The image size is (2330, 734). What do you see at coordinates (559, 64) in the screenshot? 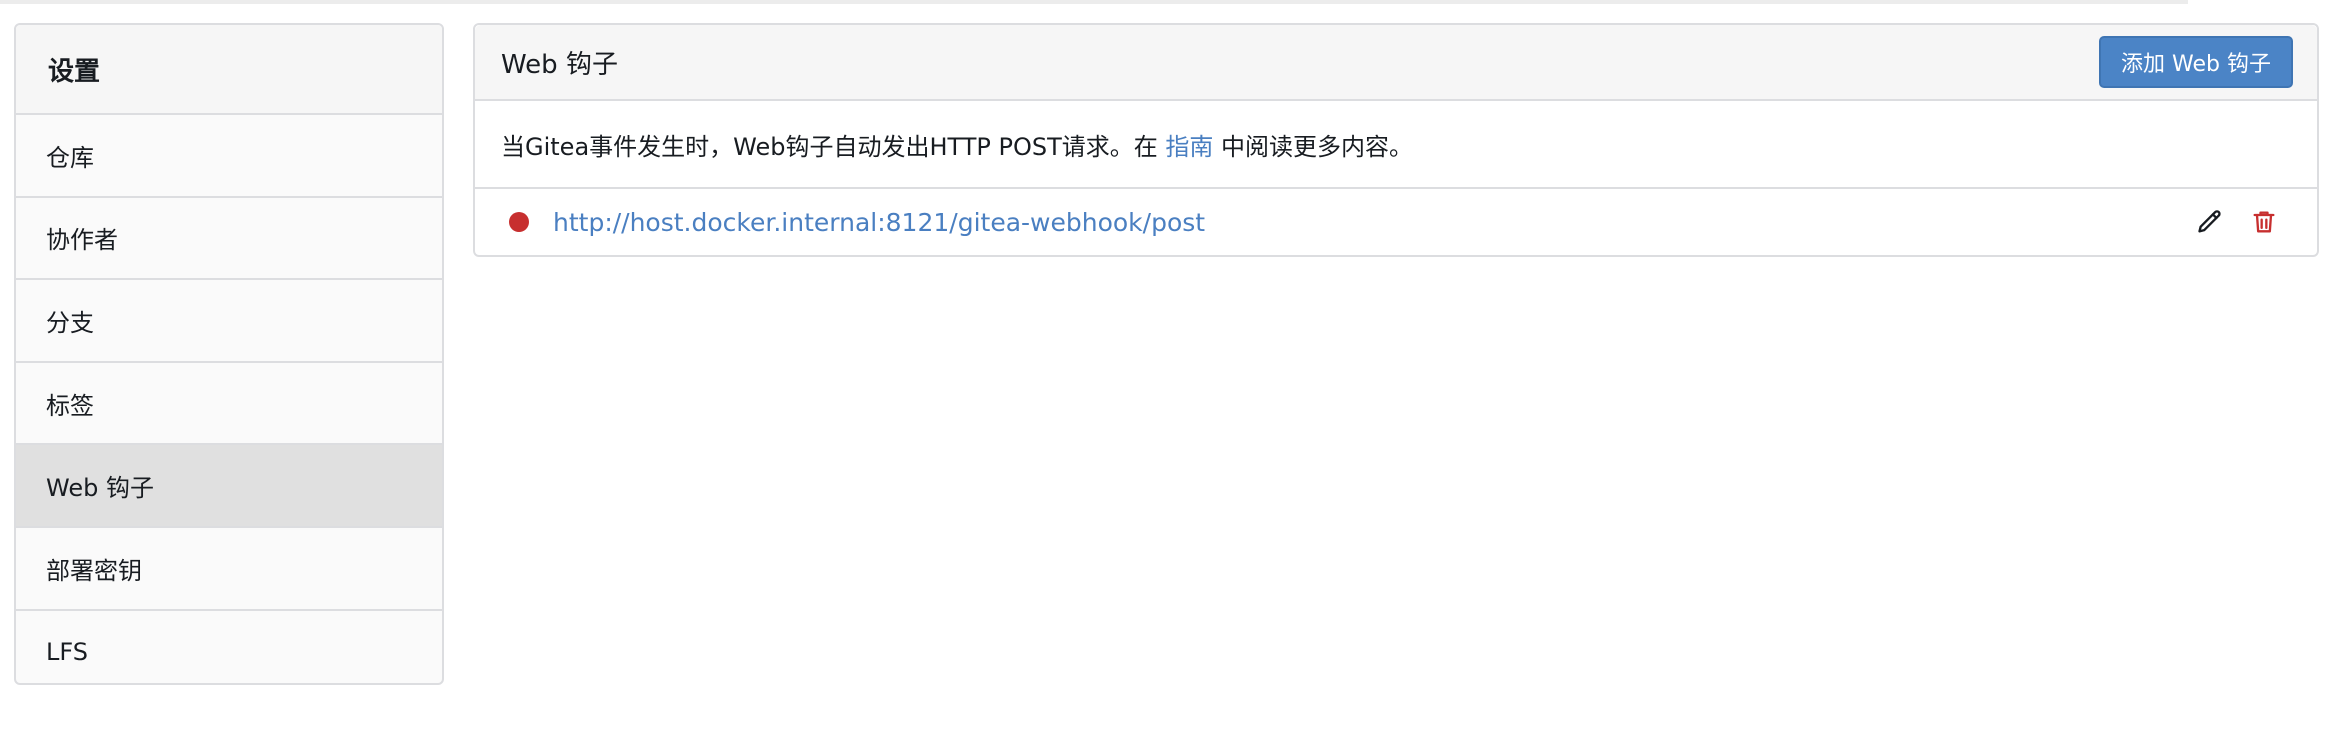
I see `page-title: Web 钩子` at bounding box center [559, 64].